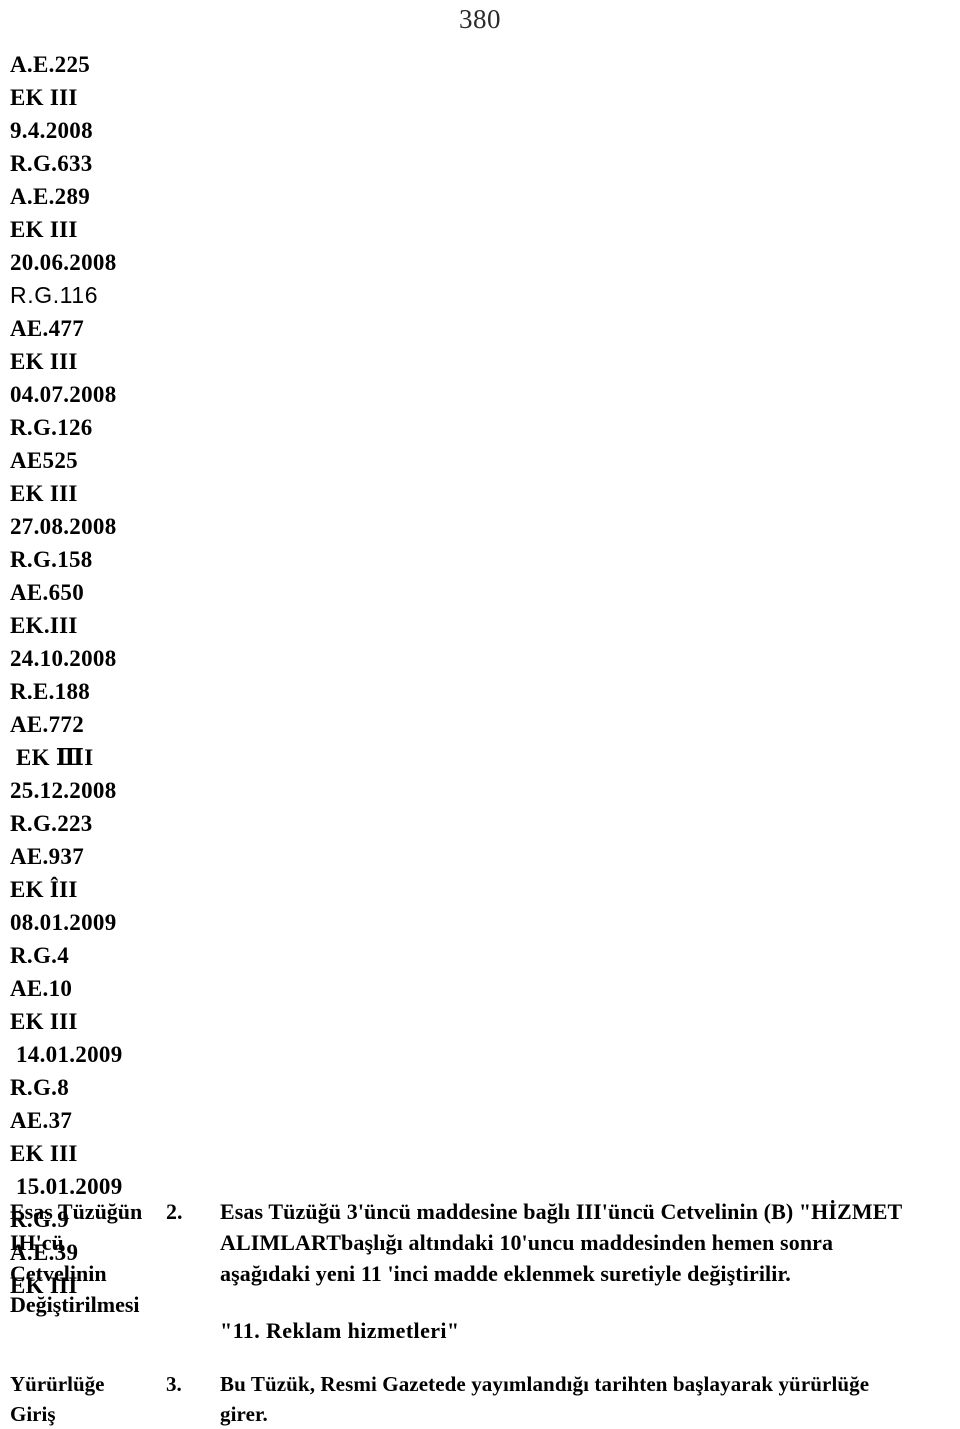 The width and height of the screenshot is (960, 1429). I want to click on reference-line: 27.08.2008, so click(63, 526).